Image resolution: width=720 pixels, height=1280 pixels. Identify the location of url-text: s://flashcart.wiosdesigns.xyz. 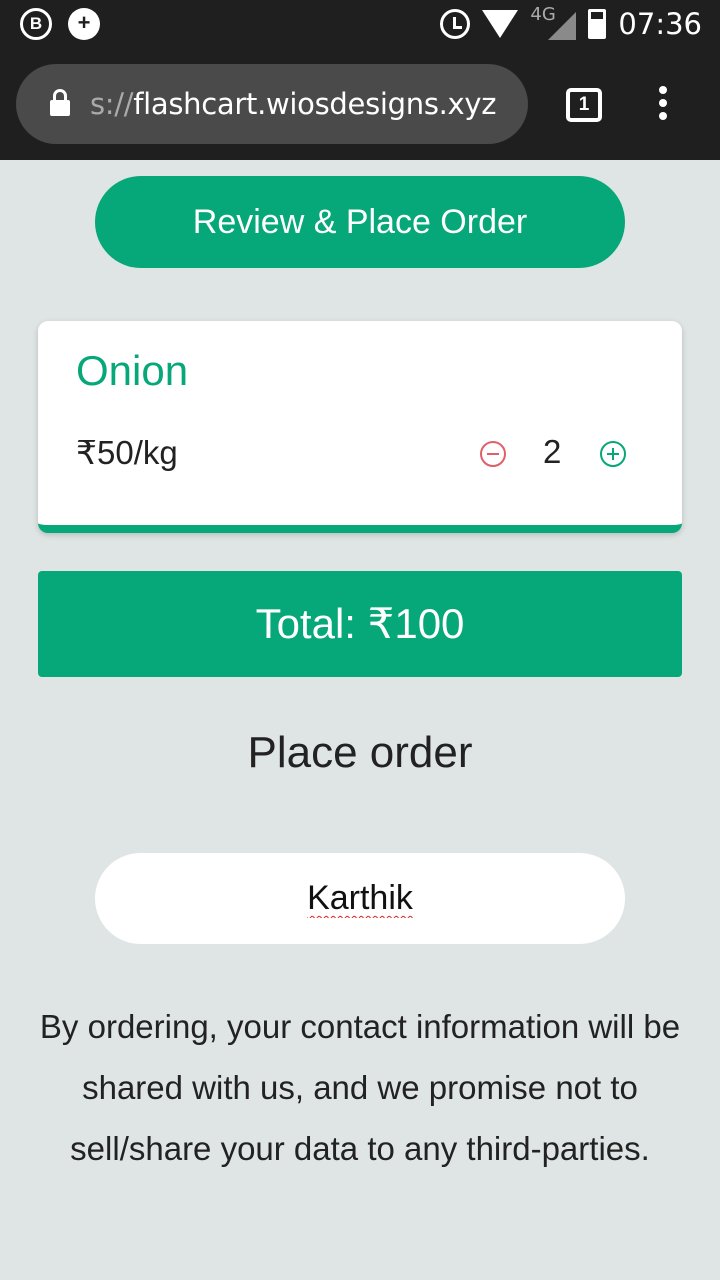
(293, 104).